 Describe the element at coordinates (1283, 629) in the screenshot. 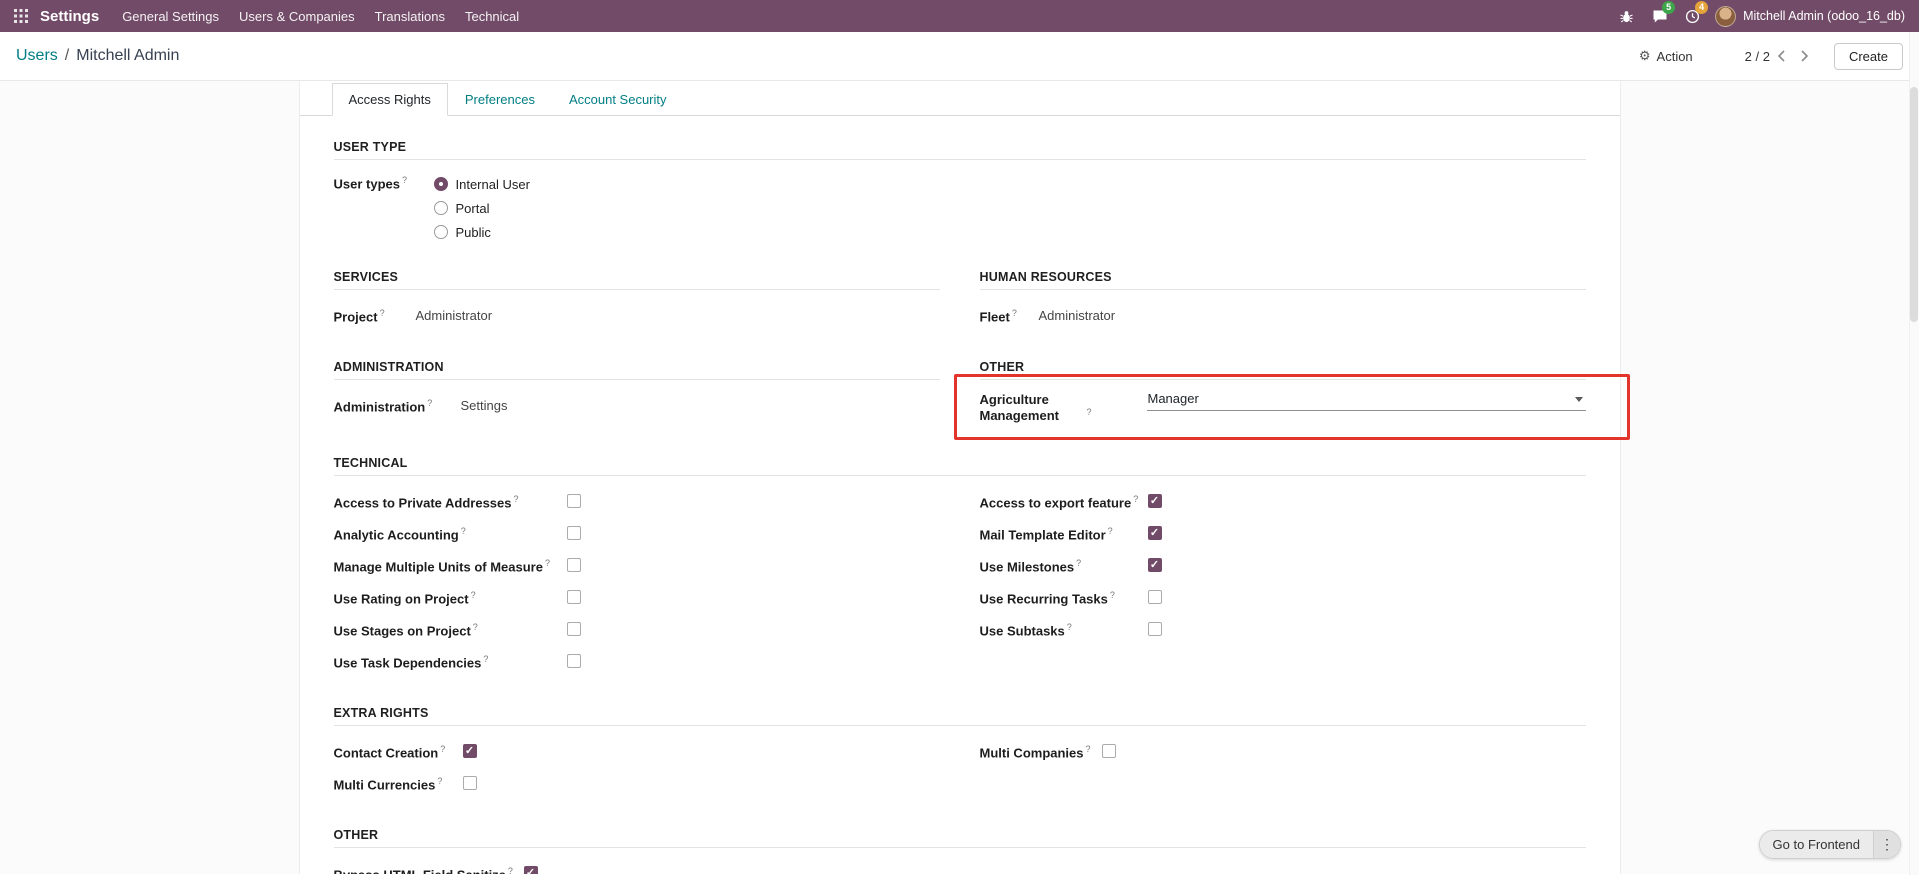

I see `field-use-subtasks: Use Subtasks?` at that location.